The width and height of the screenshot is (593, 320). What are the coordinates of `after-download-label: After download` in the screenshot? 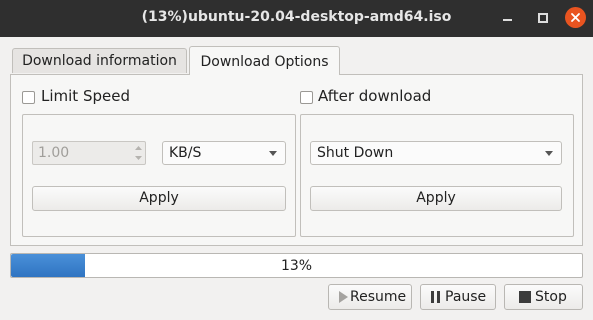 It's located at (375, 96).